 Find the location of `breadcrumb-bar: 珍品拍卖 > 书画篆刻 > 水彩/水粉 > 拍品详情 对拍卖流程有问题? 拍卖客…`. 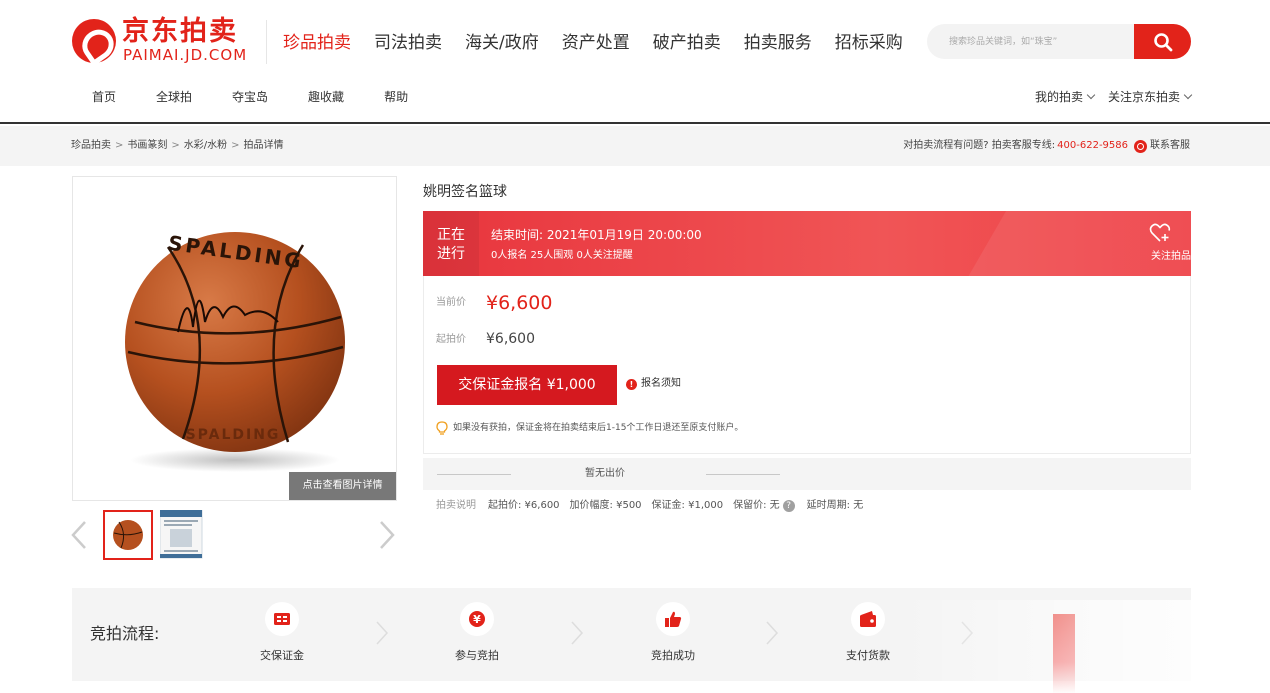

breadcrumb-bar: 珍品拍卖 > 书画篆刻 > 水彩/水粉 > 拍品详情 对拍卖流程有问题? 拍卖客… is located at coordinates (635, 146).